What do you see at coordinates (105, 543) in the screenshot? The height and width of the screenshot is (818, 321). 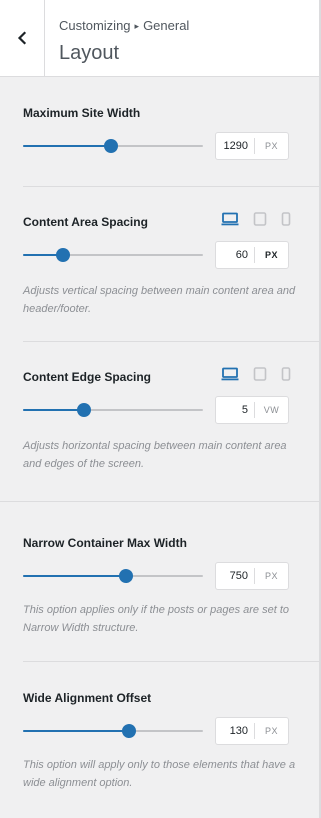 I see `control-label: Narrow Container Max Width` at bounding box center [105, 543].